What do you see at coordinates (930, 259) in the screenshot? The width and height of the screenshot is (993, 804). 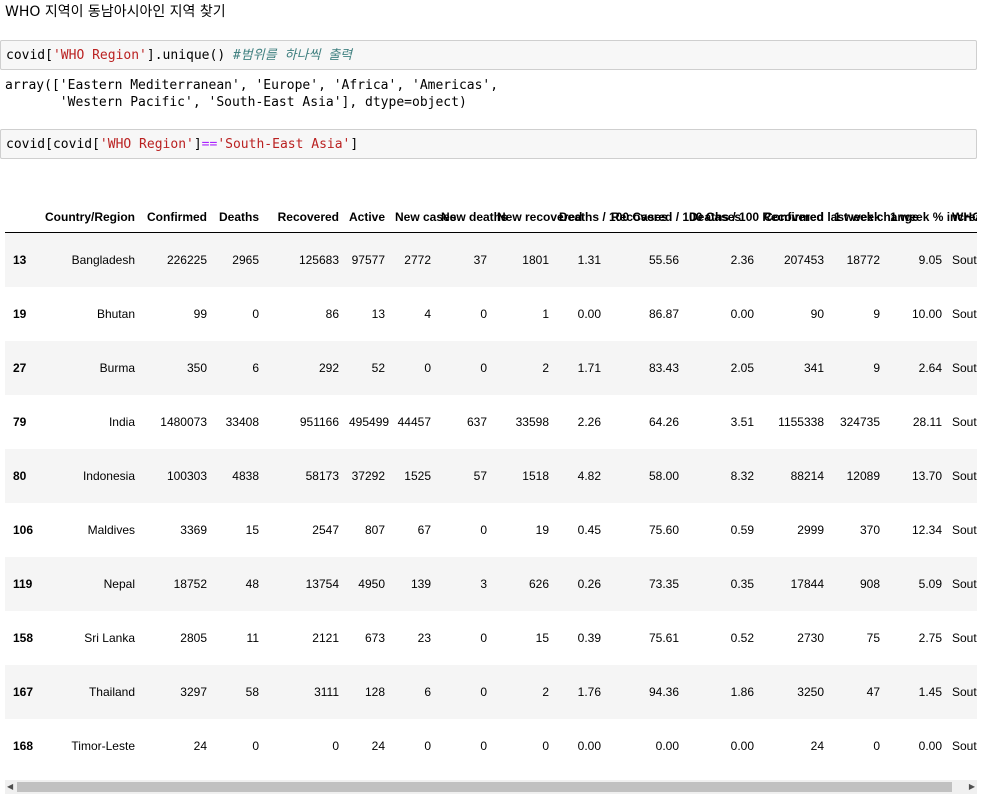 I see `table-cell: 9.05` at bounding box center [930, 259].